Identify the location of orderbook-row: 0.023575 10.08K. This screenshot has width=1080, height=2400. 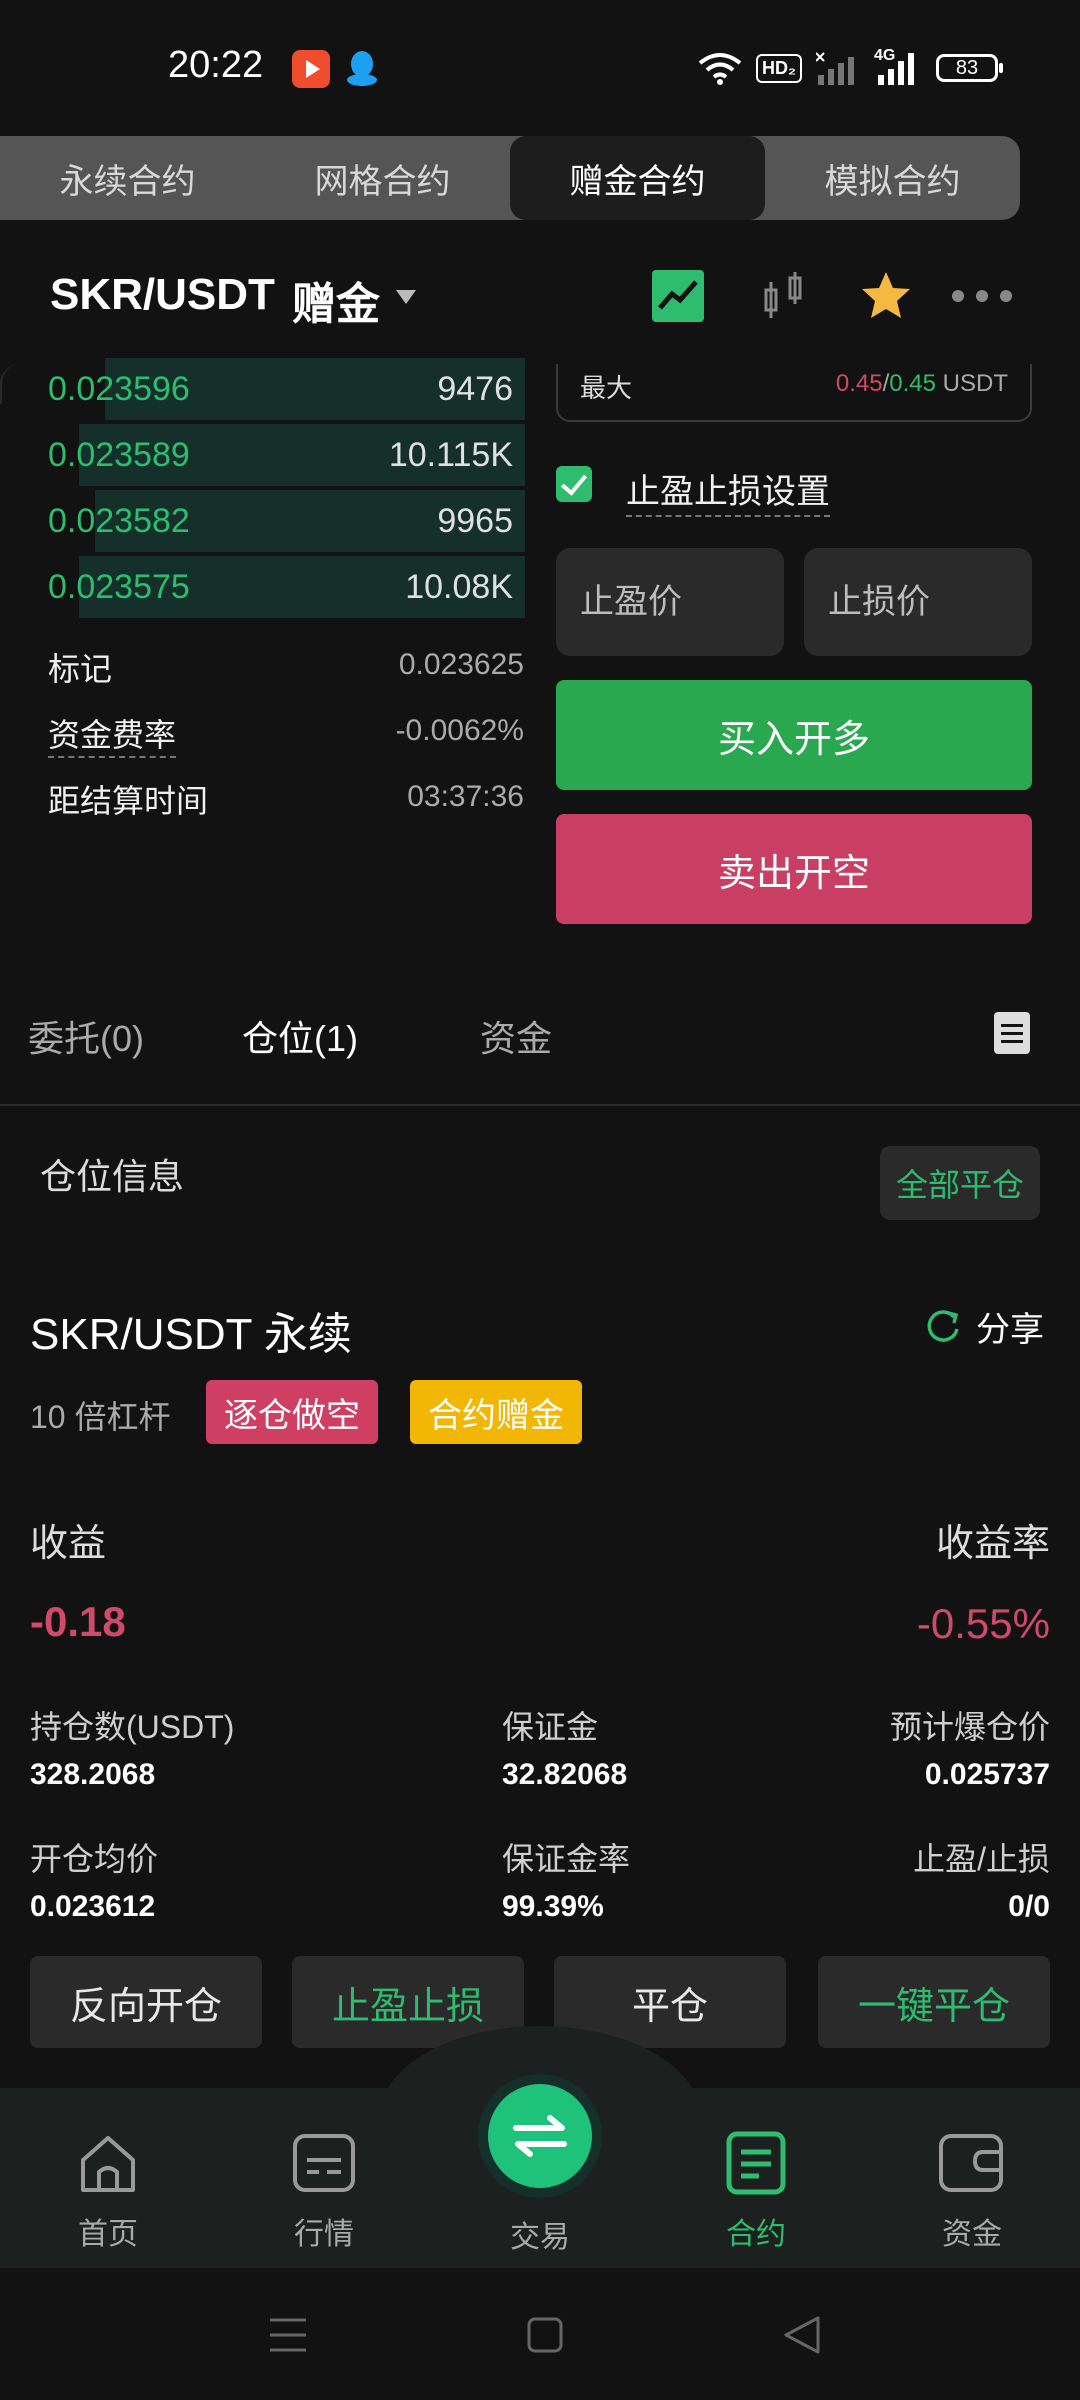
(262, 587).